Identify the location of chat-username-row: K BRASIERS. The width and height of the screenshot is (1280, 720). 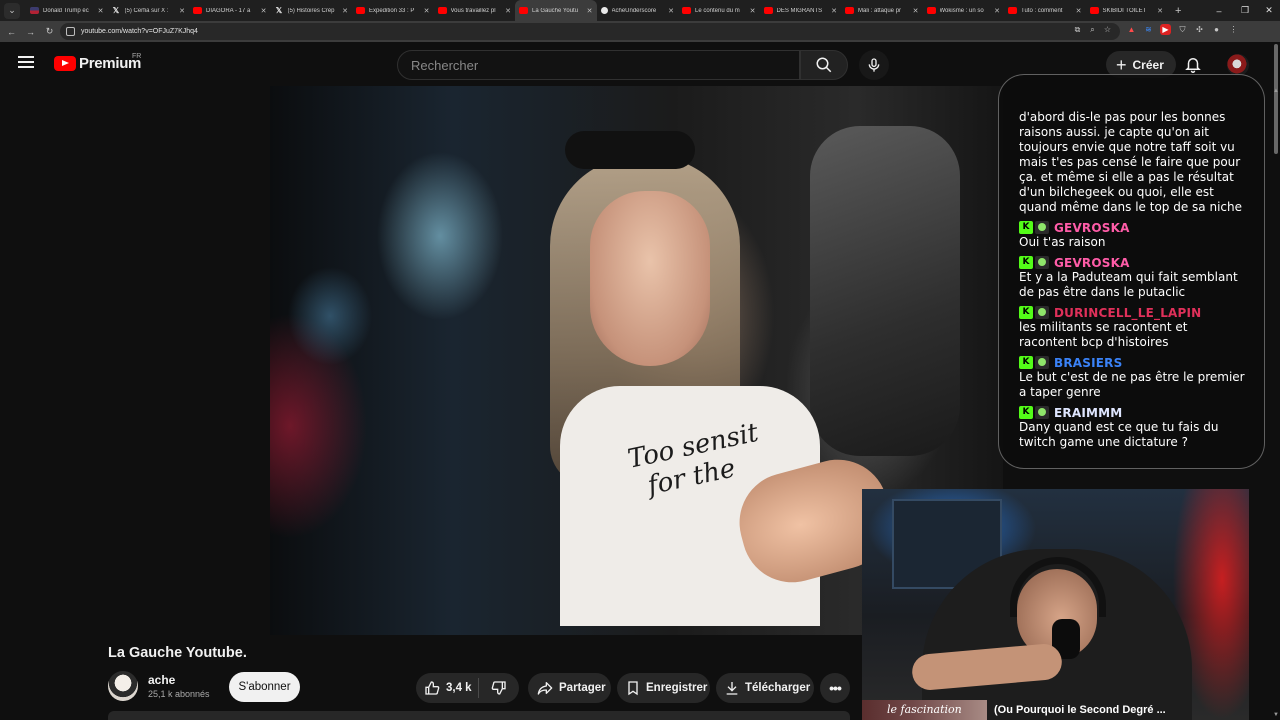
(1132, 362).